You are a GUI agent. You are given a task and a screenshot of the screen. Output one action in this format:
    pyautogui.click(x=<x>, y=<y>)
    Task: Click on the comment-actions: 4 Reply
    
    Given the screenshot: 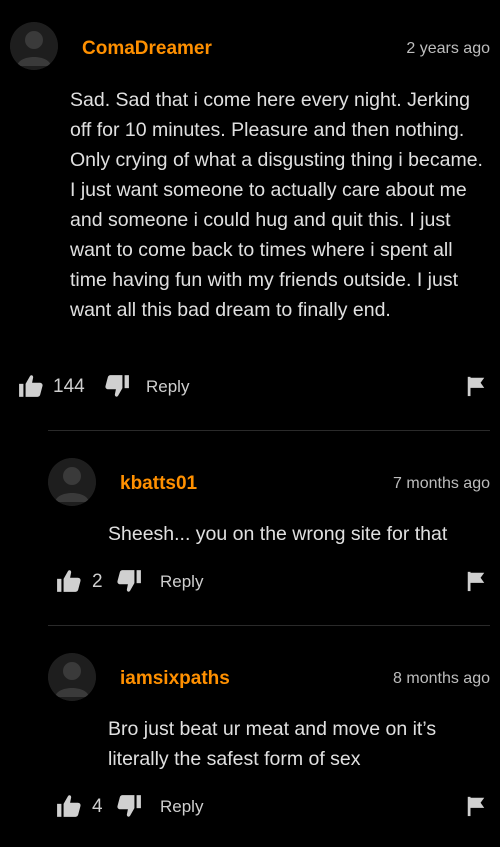 What is the action you would take?
    pyautogui.click(x=272, y=808)
    